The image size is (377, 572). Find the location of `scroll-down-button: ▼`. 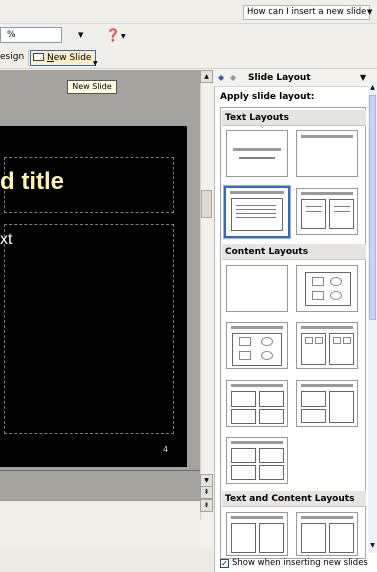

scroll-down-button: ▼ is located at coordinates (372, 546).